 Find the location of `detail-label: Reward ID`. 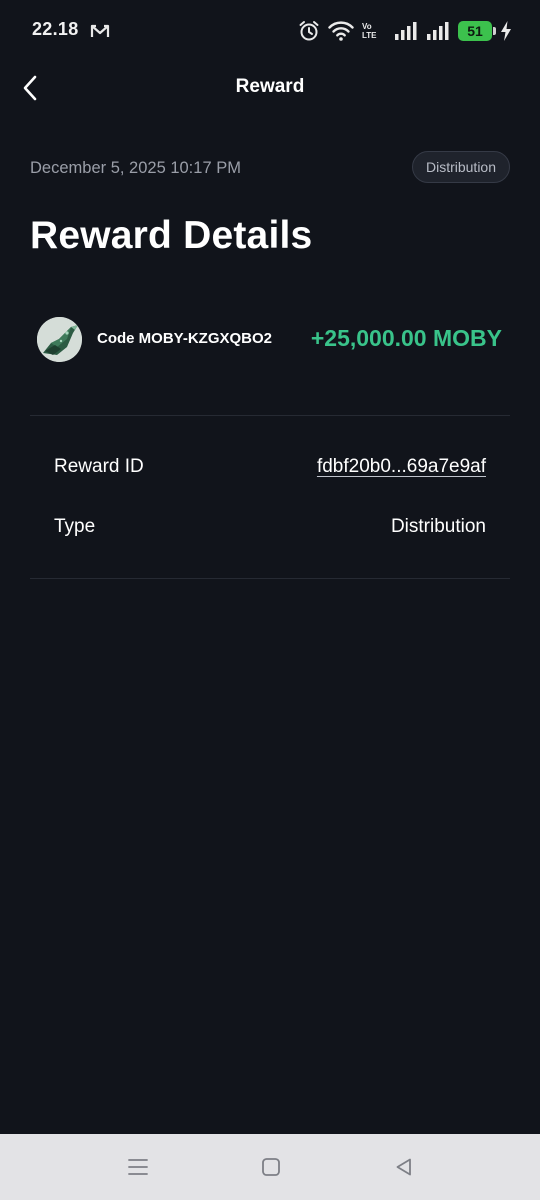

detail-label: Reward ID is located at coordinates (99, 466).